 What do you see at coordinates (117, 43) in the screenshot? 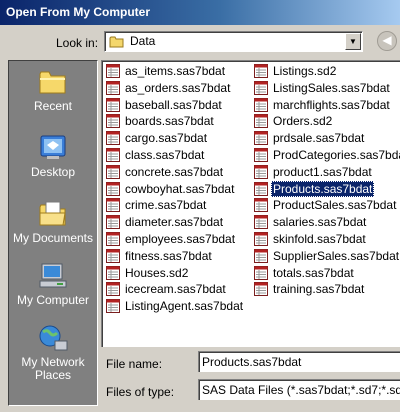
I see `folder-icon` at bounding box center [117, 43].